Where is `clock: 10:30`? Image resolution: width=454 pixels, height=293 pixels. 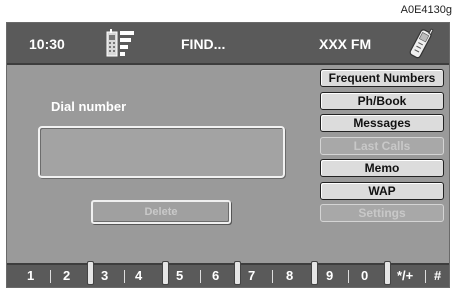
clock: 10:30 is located at coordinates (47, 44).